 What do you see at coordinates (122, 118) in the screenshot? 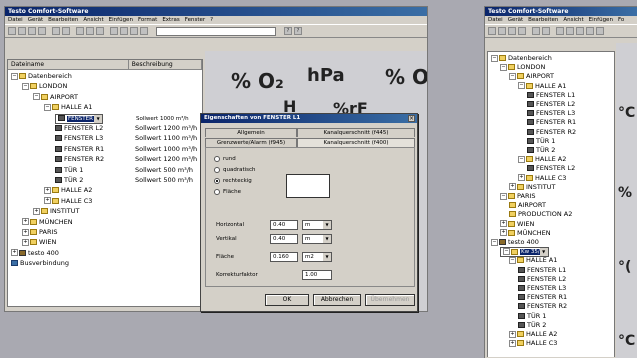
I see `tree-node: FENSTER L1 Sollwert 1000 m³/h` at bounding box center [122, 118].